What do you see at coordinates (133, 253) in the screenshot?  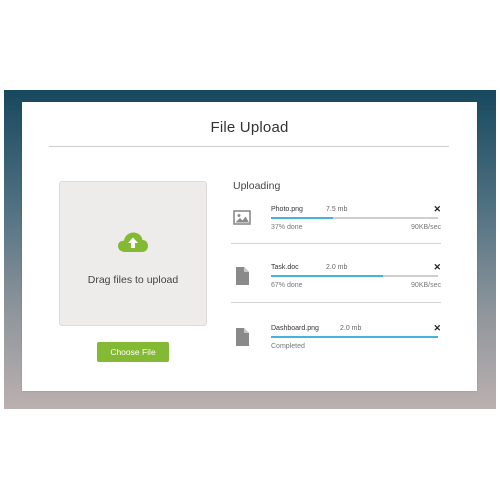 I see `drop-zone: Drag files to upload` at bounding box center [133, 253].